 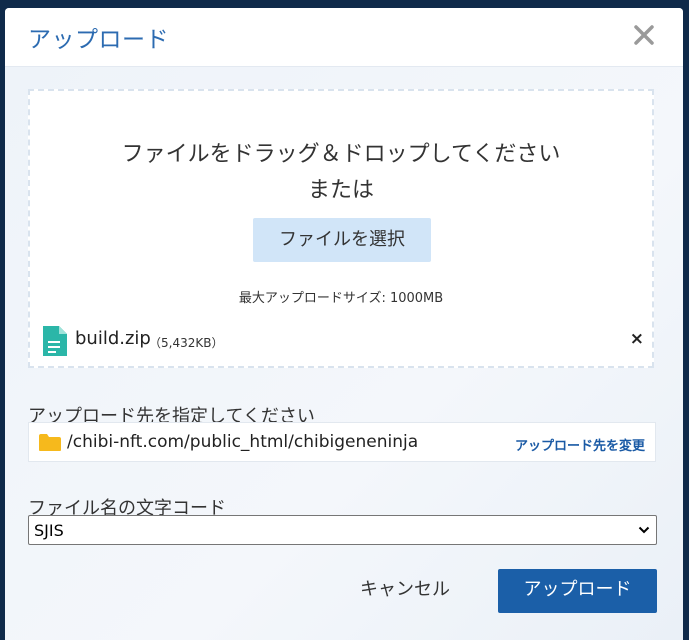 I want to click on remove-file-icon: ×, so click(x=637, y=339).